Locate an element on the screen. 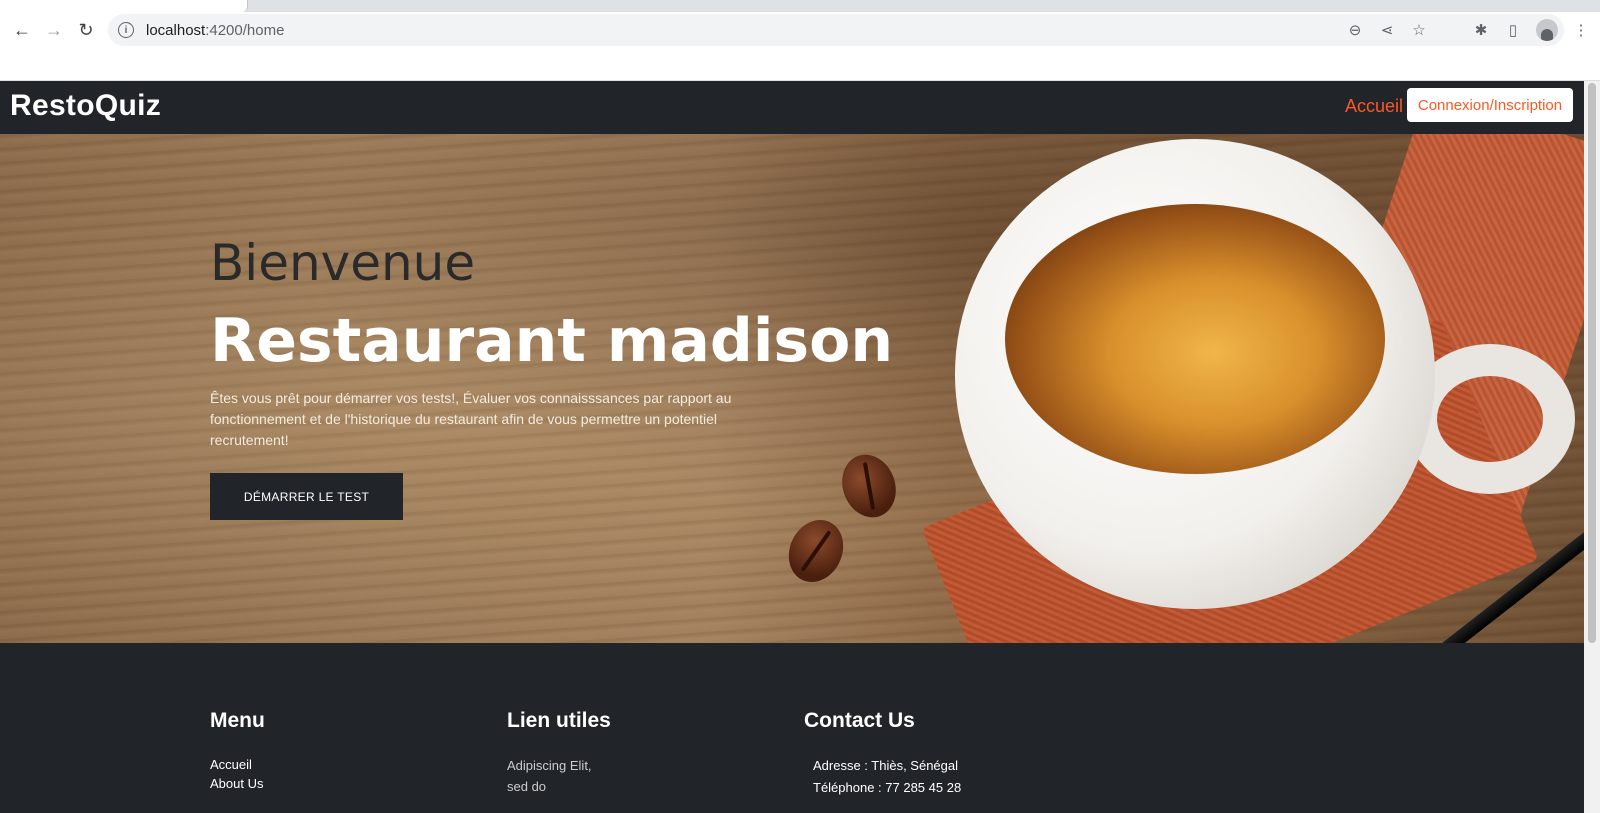 The height and width of the screenshot is (813, 1600). hero-title: Restaurant madison is located at coordinates (552, 341).